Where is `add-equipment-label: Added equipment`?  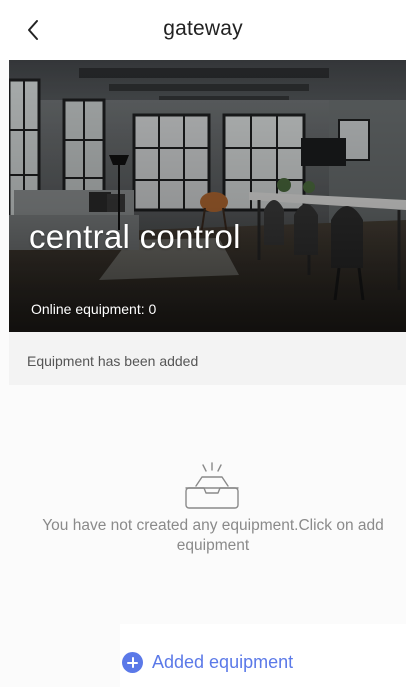 add-equipment-label: Added equipment is located at coordinates (223, 662).